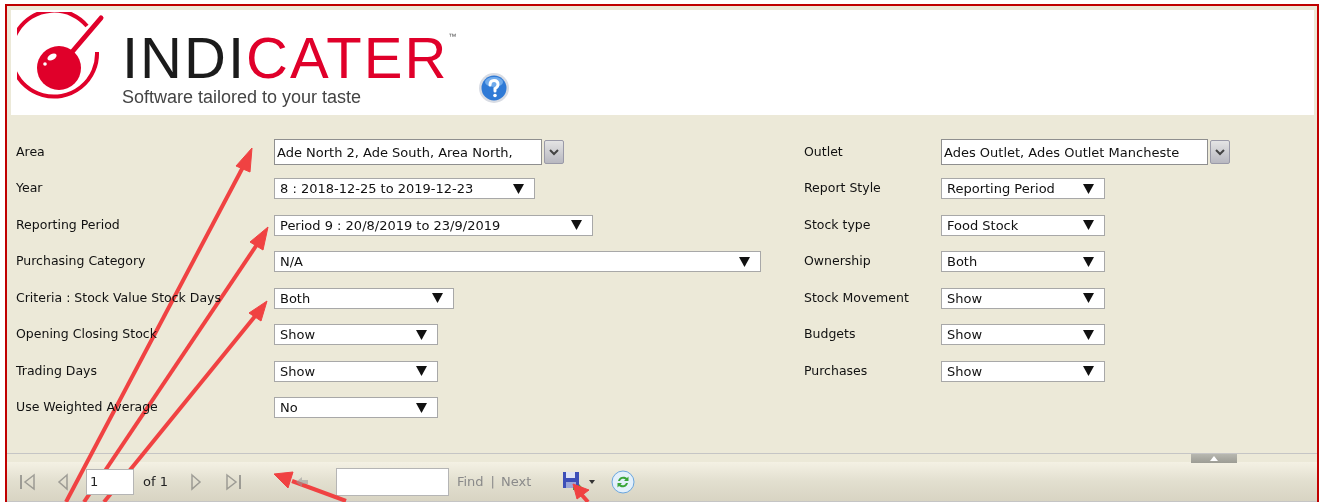  Describe the element at coordinates (830, 334) in the screenshot. I see `field-label: Budgets` at that location.